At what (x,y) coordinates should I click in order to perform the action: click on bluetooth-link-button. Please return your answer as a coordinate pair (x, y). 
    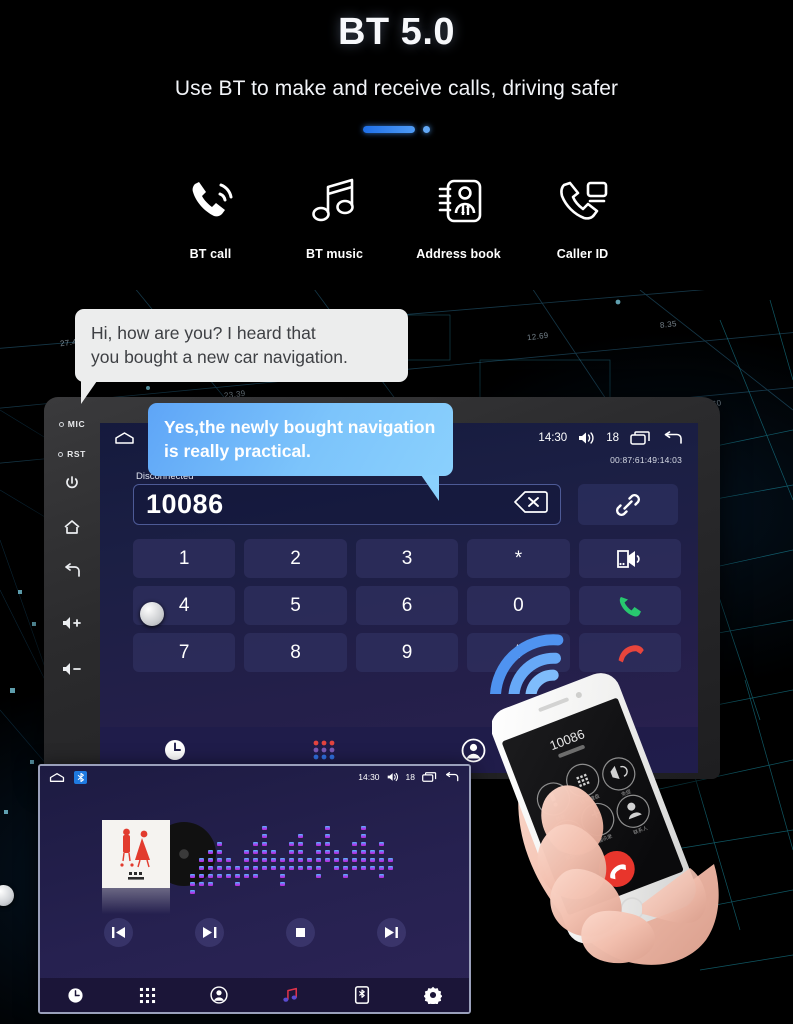
    Looking at the image, I should click on (628, 504).